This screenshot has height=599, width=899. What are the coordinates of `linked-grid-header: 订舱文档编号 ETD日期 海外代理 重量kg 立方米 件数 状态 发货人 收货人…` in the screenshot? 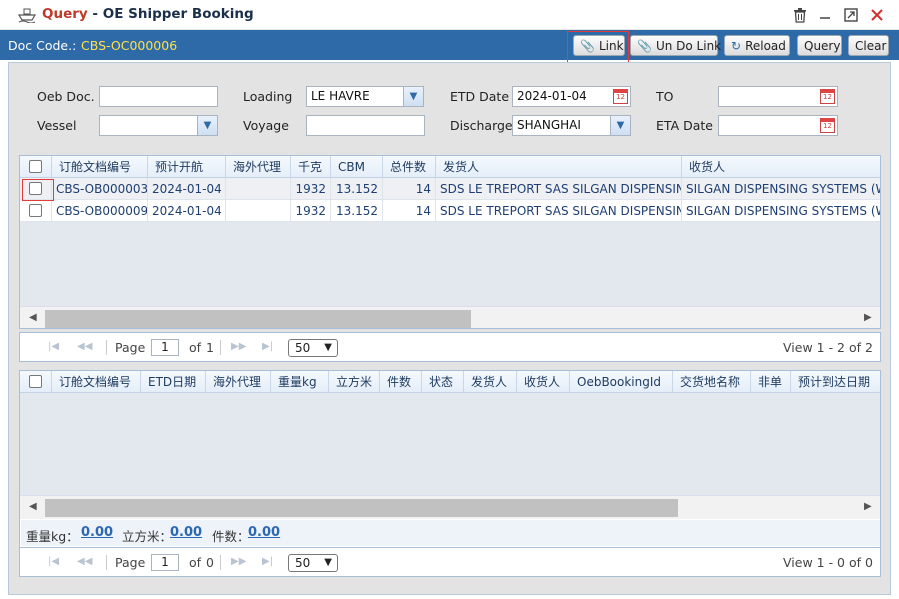 It's located at (450, 382).